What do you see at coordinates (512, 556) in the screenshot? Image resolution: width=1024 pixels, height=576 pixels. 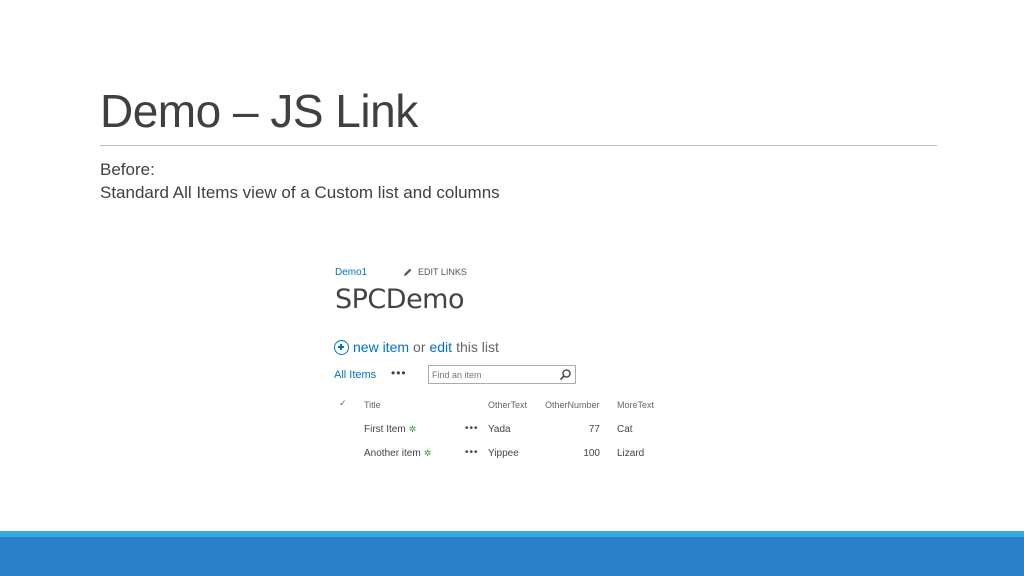 I see `footer-band` at bounding box center [512, 556].